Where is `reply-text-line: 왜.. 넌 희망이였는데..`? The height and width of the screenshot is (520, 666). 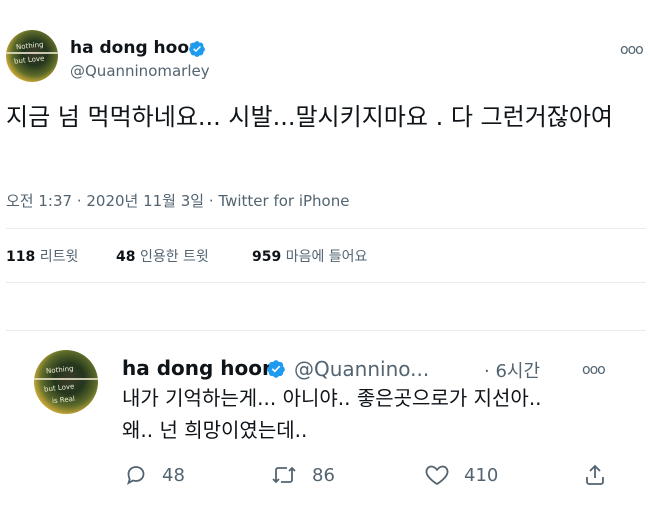 reply-text-line: 왜.. 넌 희망이였는데.. is located at coordinates (215, 430).